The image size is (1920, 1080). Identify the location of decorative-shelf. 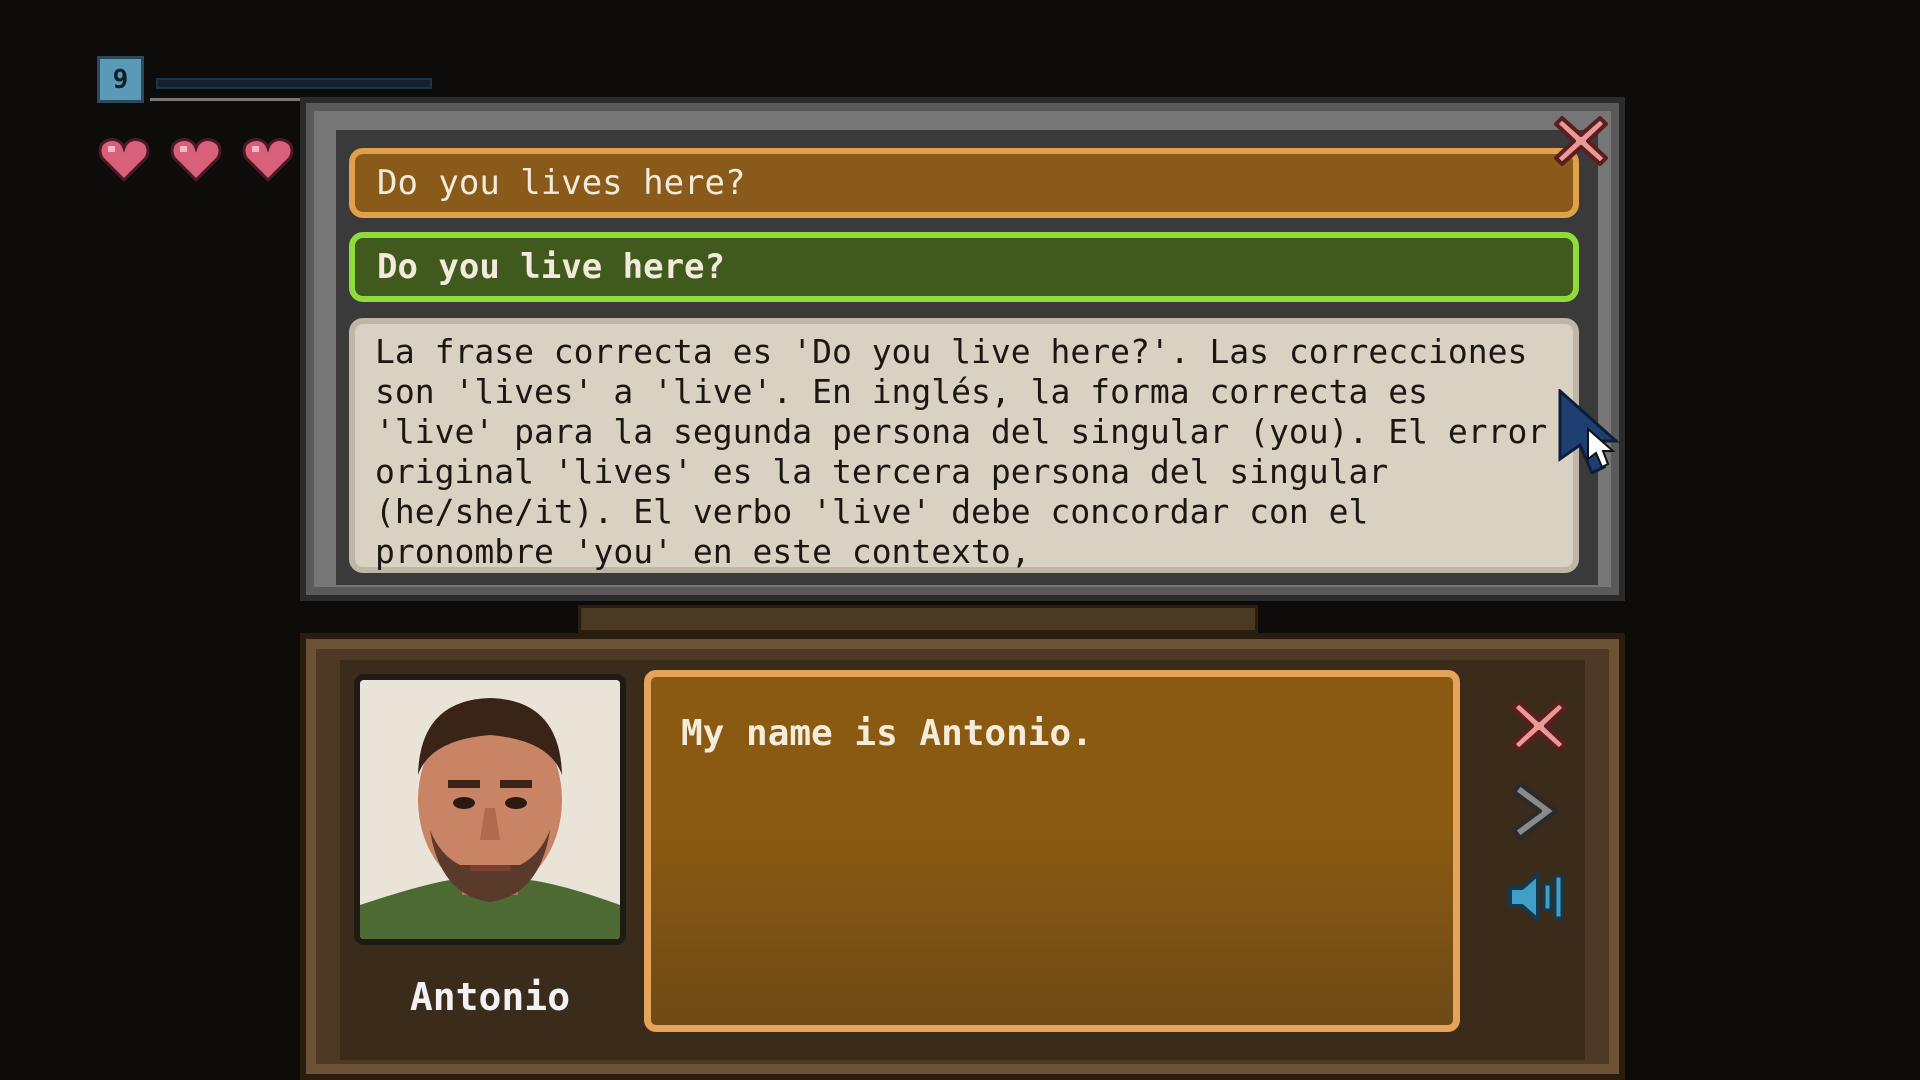
(918, 619).